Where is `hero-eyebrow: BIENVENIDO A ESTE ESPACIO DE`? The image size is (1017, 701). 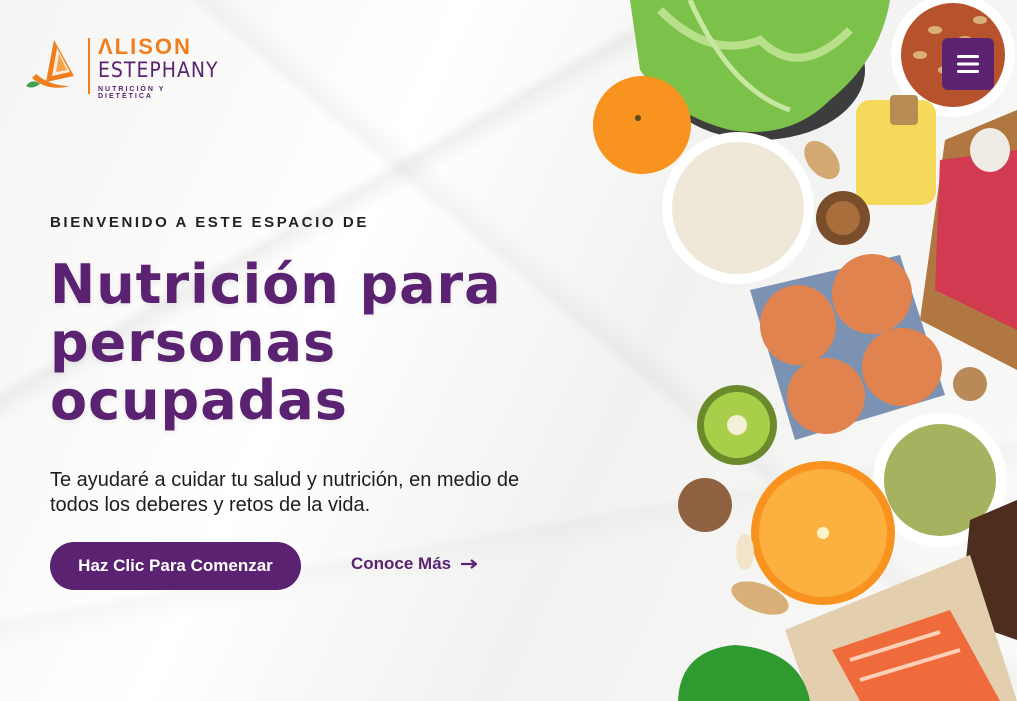
hero-eyebrow: BIENVENIDO A ESTE ESPACIO DE is located at coordinates (209, 222).